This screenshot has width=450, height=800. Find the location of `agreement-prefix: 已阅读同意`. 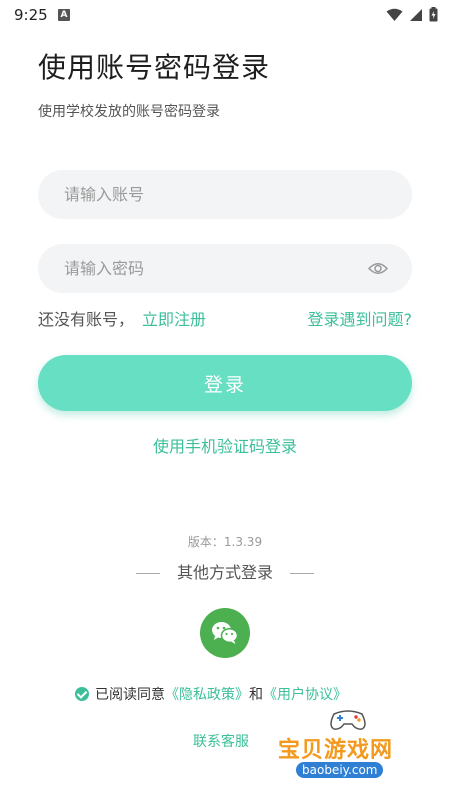

agreement-prefix: 已阅读同意 is located at coordinates (130, 695).